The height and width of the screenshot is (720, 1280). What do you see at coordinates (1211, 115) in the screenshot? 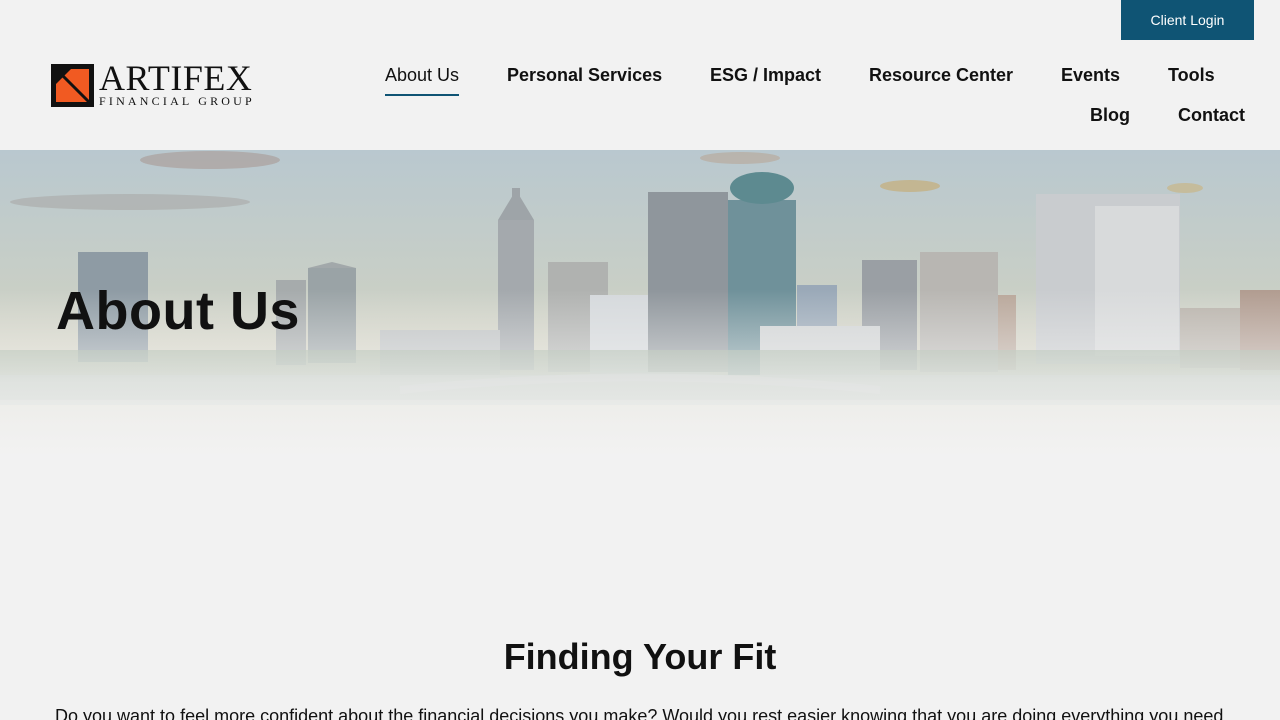
I see `nav-item-contact: Contact` at bounding box center [1211, 115].